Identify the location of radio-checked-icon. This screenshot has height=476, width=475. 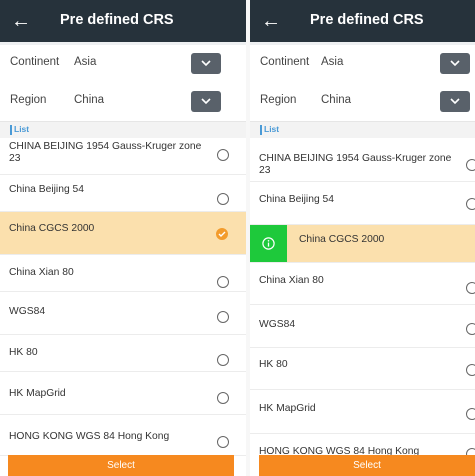
(222, 234).